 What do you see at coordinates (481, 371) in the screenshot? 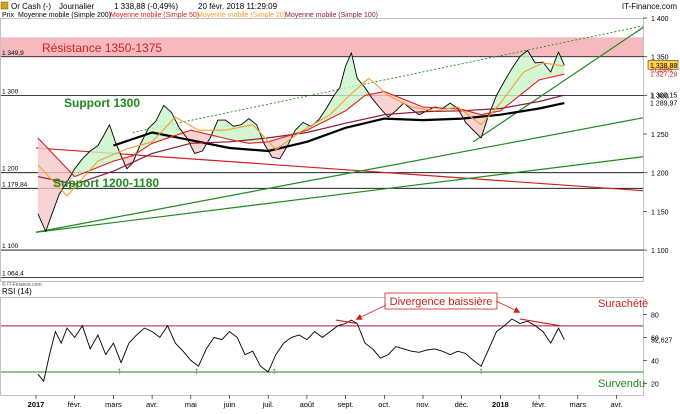
I see `buy-signal-3: ↑` at bounding box center [481, 371].